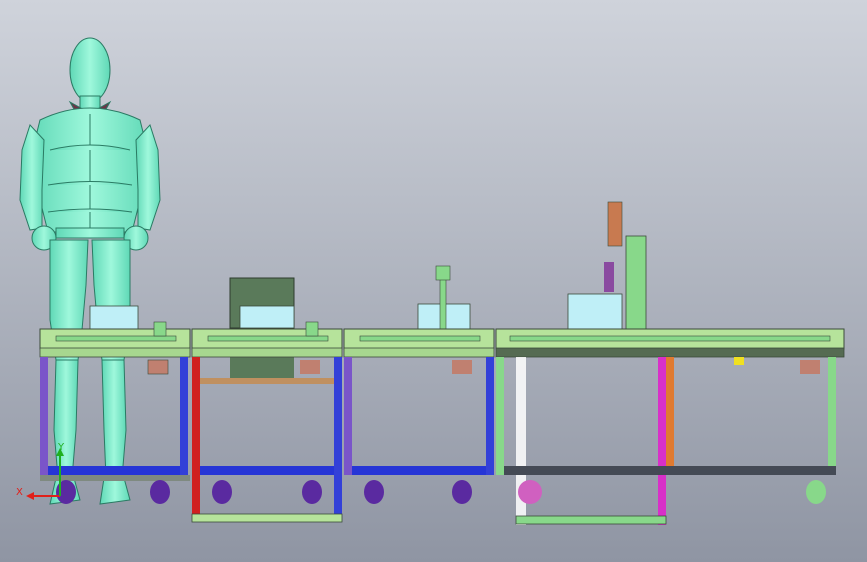  I want to click on axis-x-label: X, so click(19, 492).